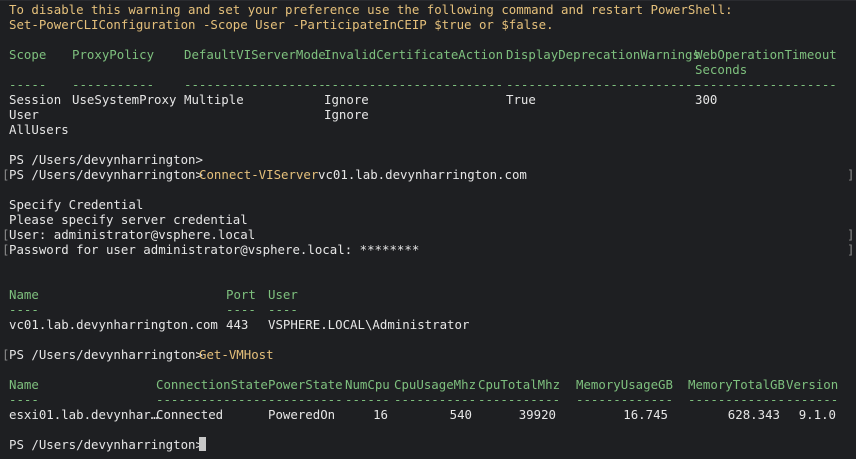 The width and height of the screenshot is (856, 459). I want to click on prompt-line-2: PS /Users/devynharrington>, so click(106, 174).